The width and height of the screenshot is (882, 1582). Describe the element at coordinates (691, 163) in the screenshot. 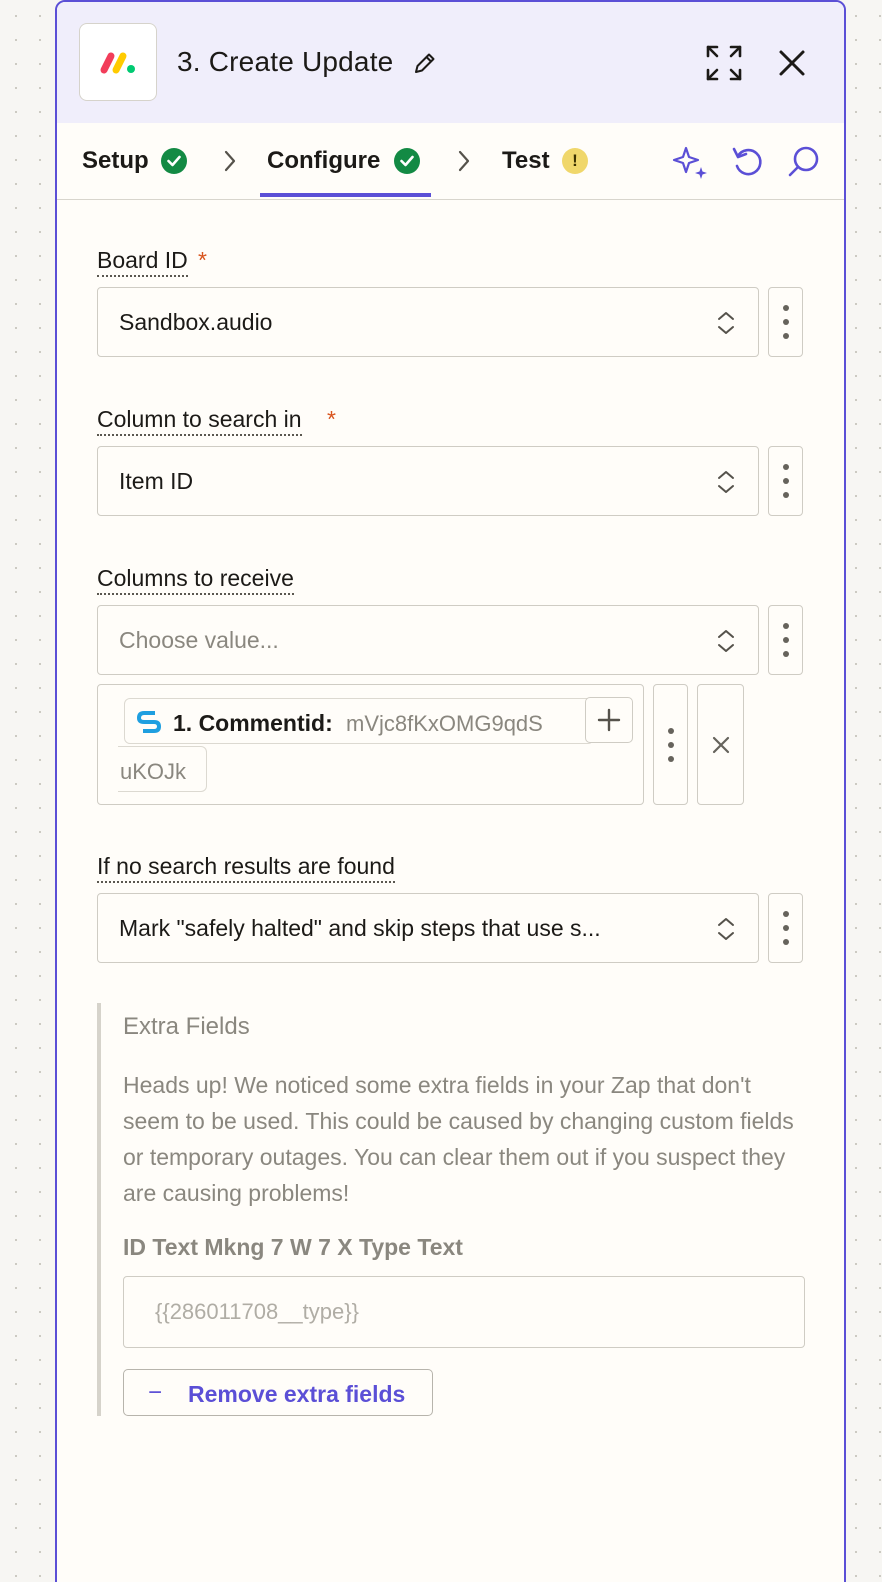

I see `ai-sparkle-icon` at that location.